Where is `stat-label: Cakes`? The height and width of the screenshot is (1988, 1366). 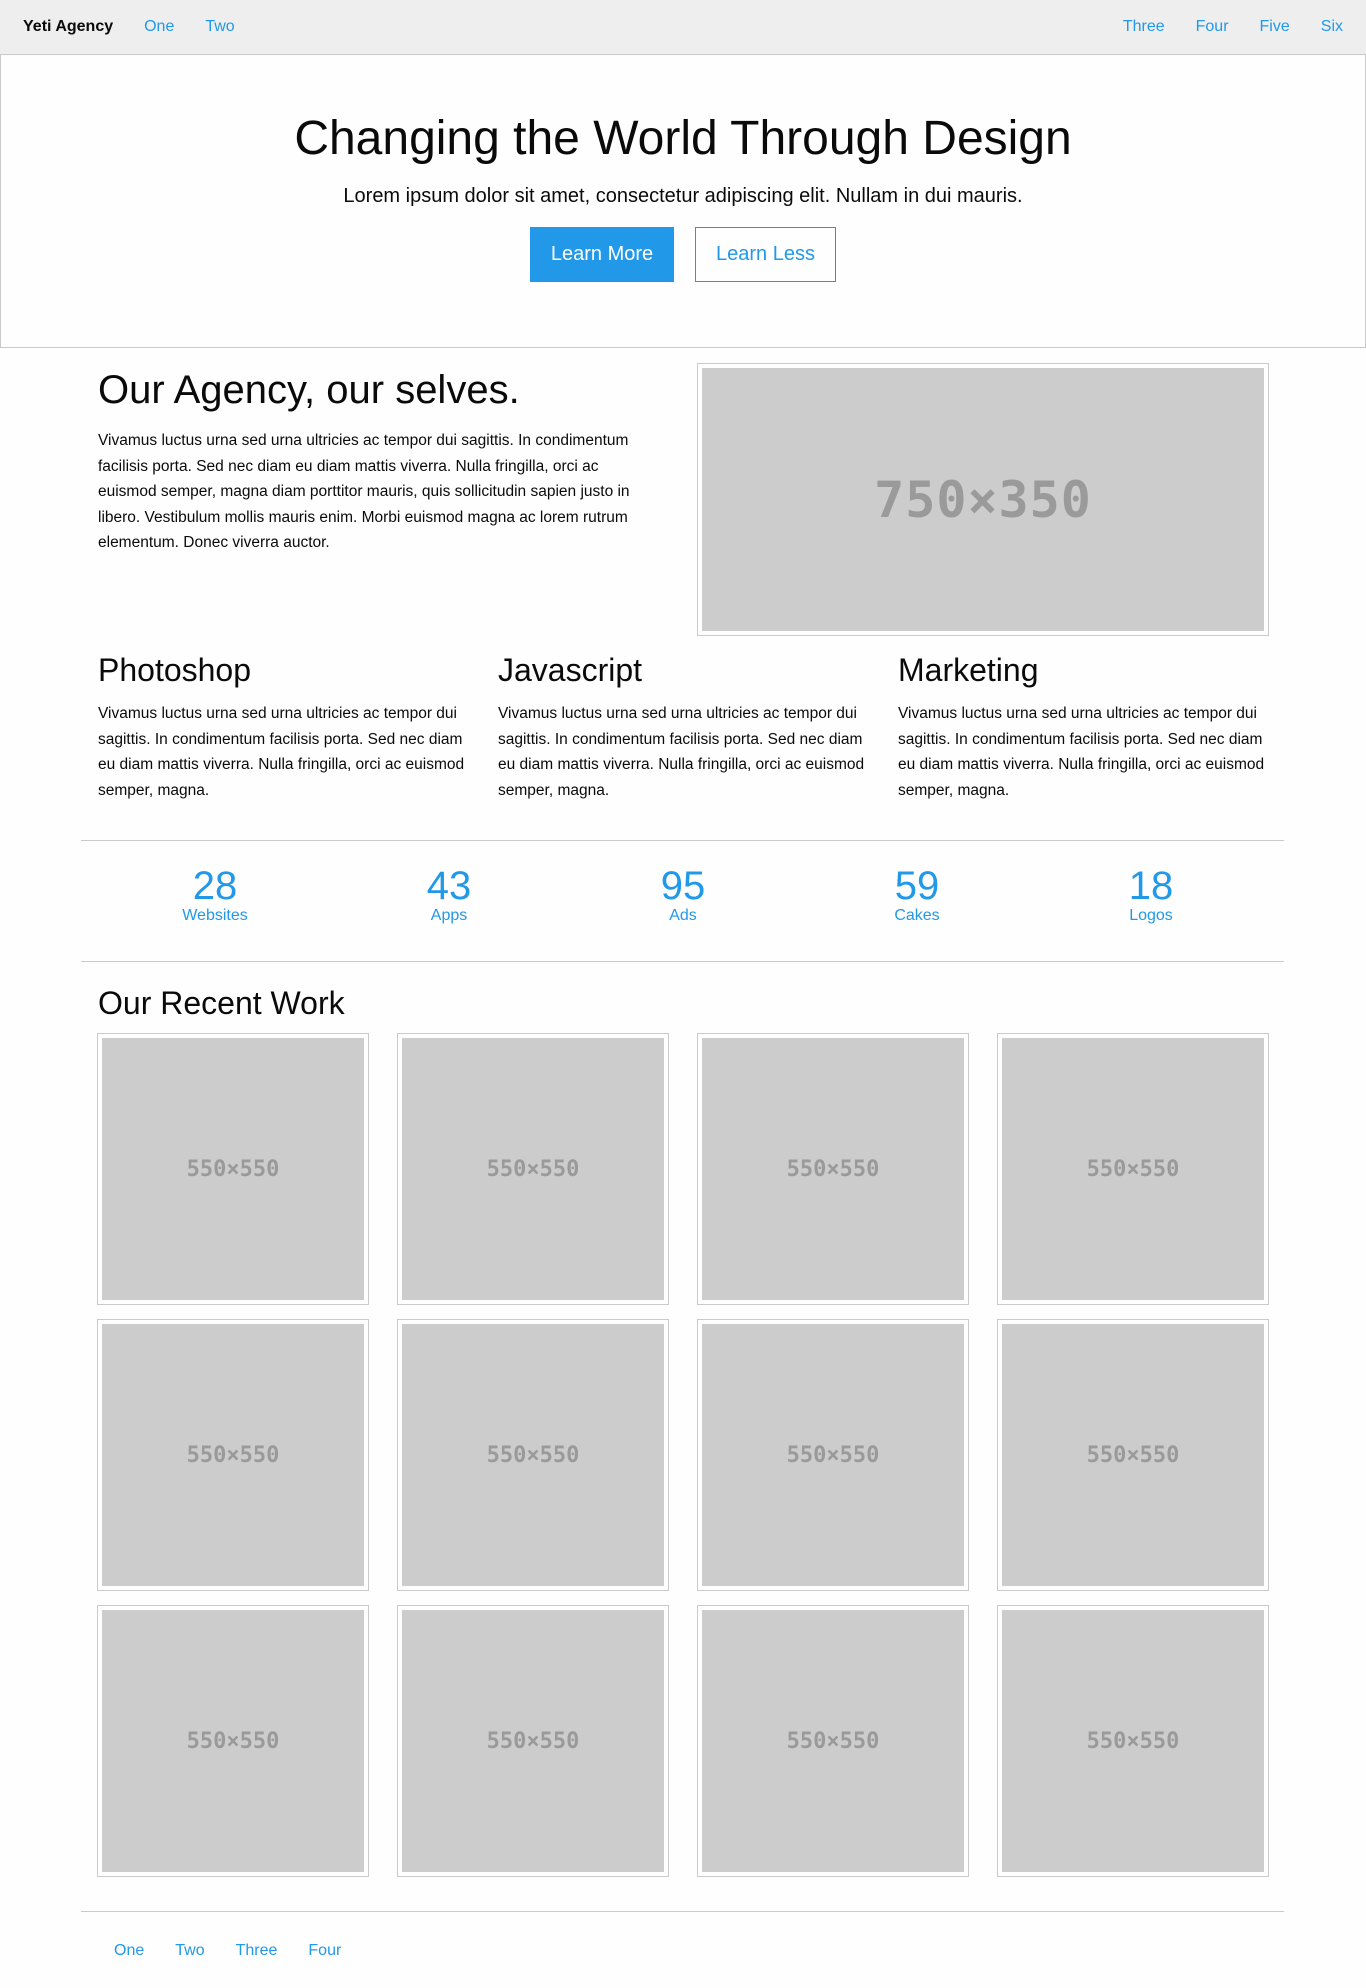 stat-label: Cakes is located at coordinates (917, 915).